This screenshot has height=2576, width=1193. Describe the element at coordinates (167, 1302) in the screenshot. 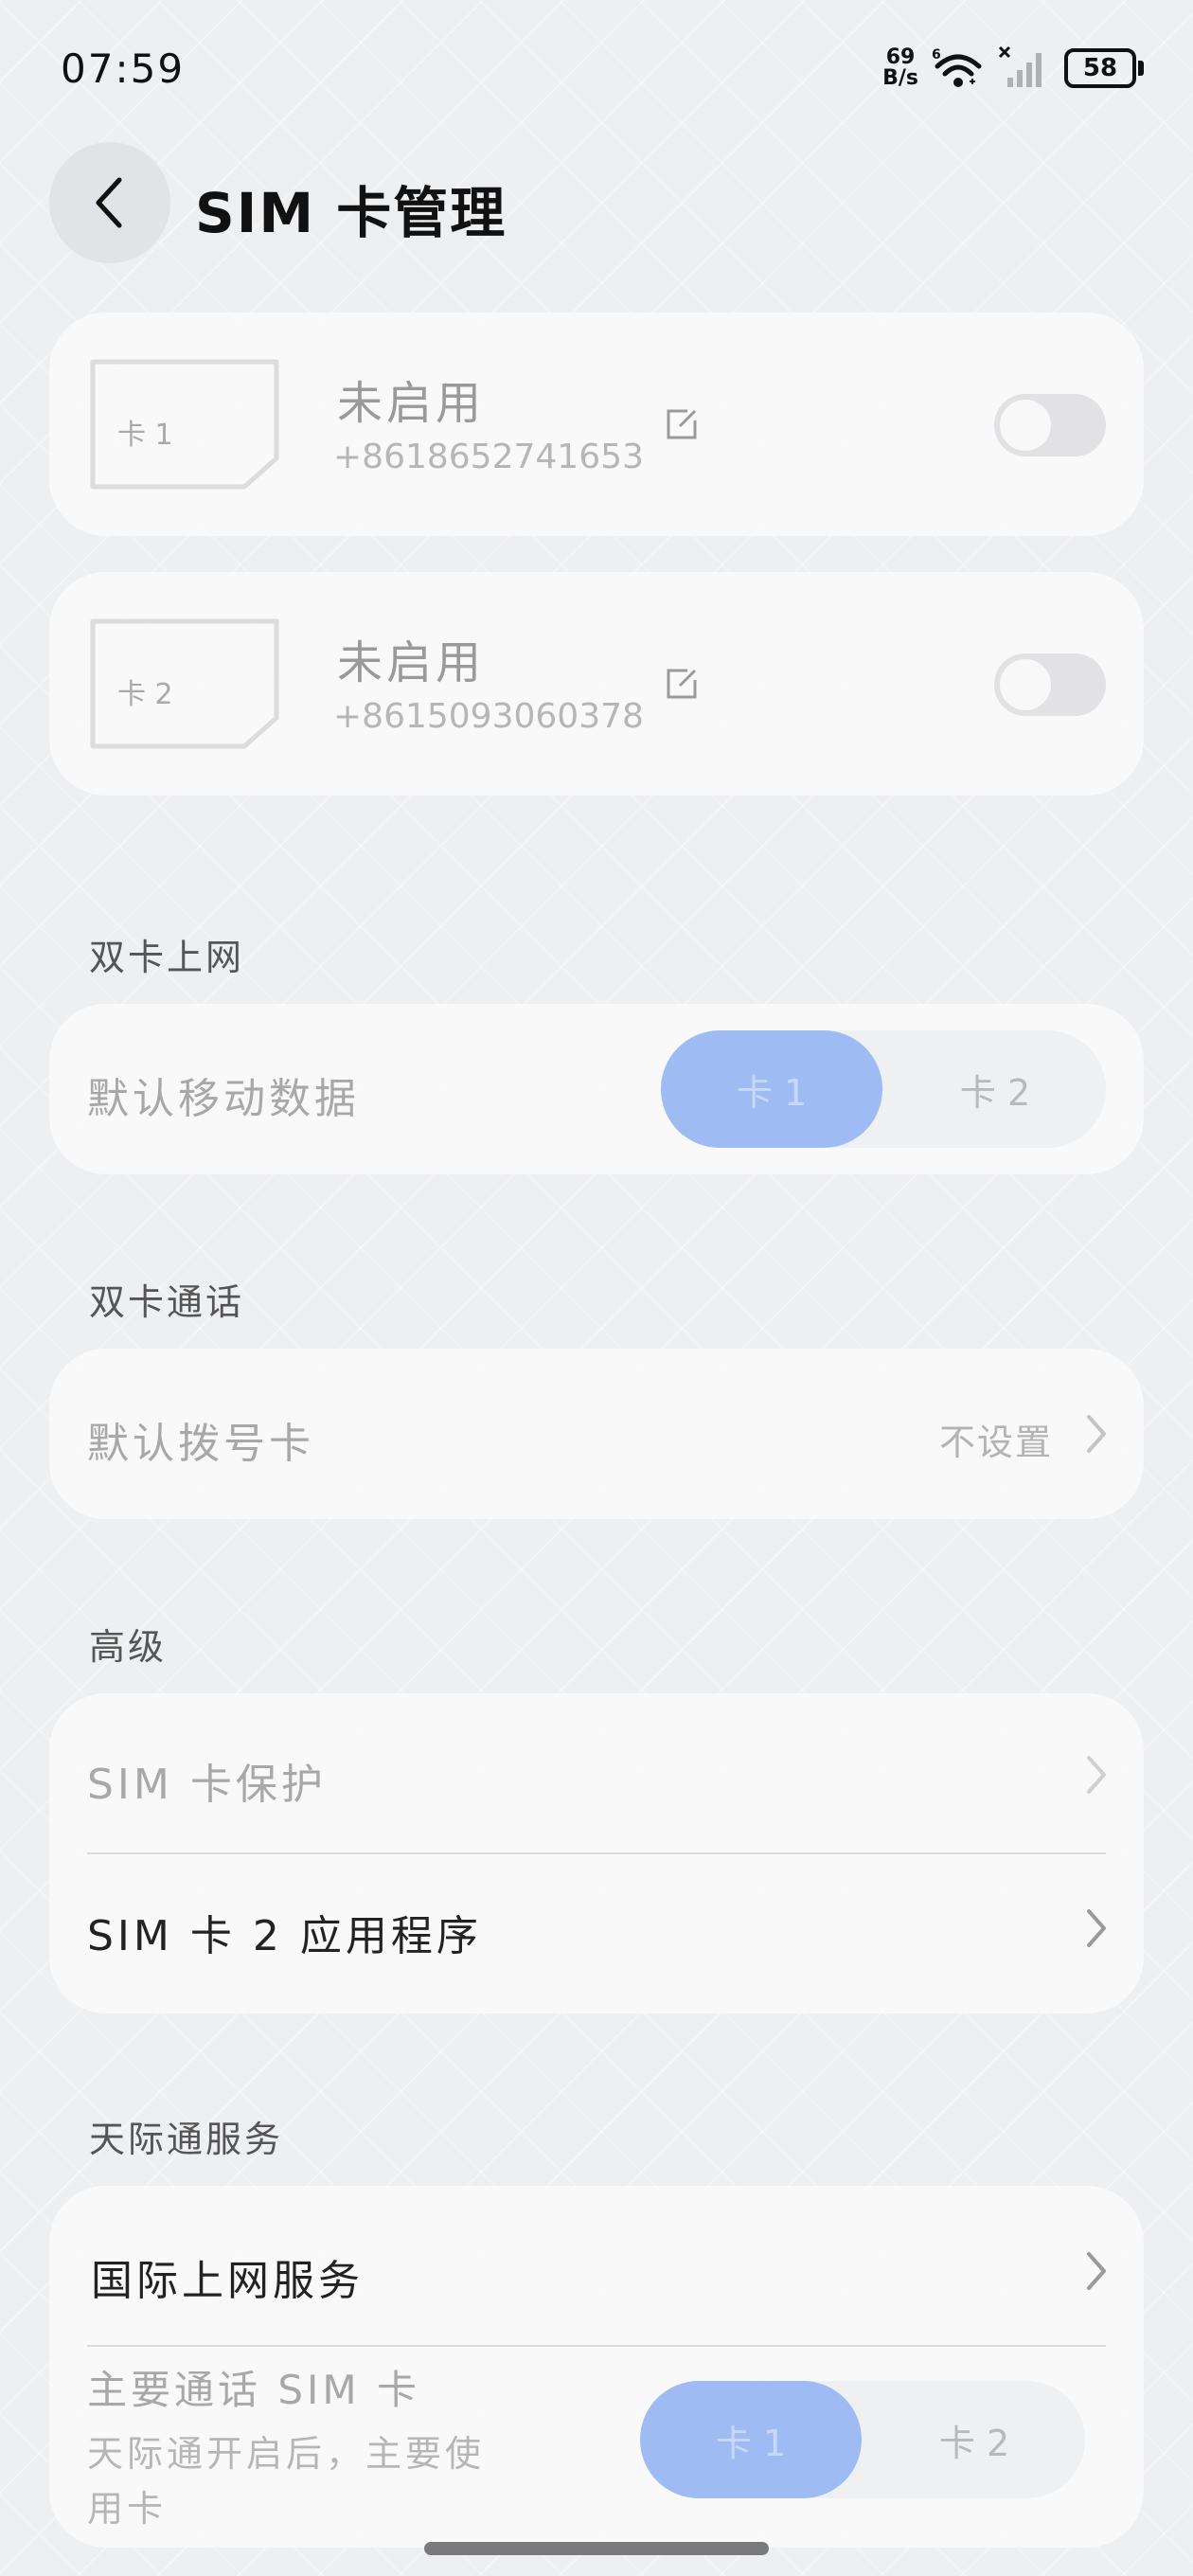

I see `section-dual-call: 双卡通话` at that location.